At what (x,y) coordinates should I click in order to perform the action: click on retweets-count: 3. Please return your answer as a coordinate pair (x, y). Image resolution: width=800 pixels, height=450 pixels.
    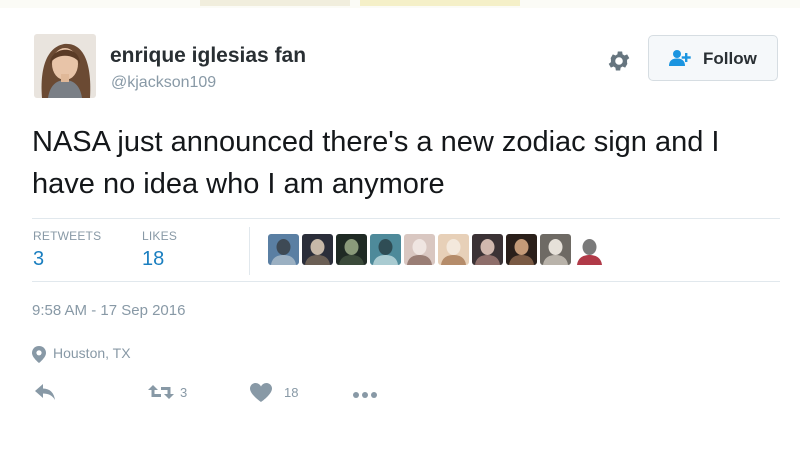
    Looking at the image, I should click on (38, 259).